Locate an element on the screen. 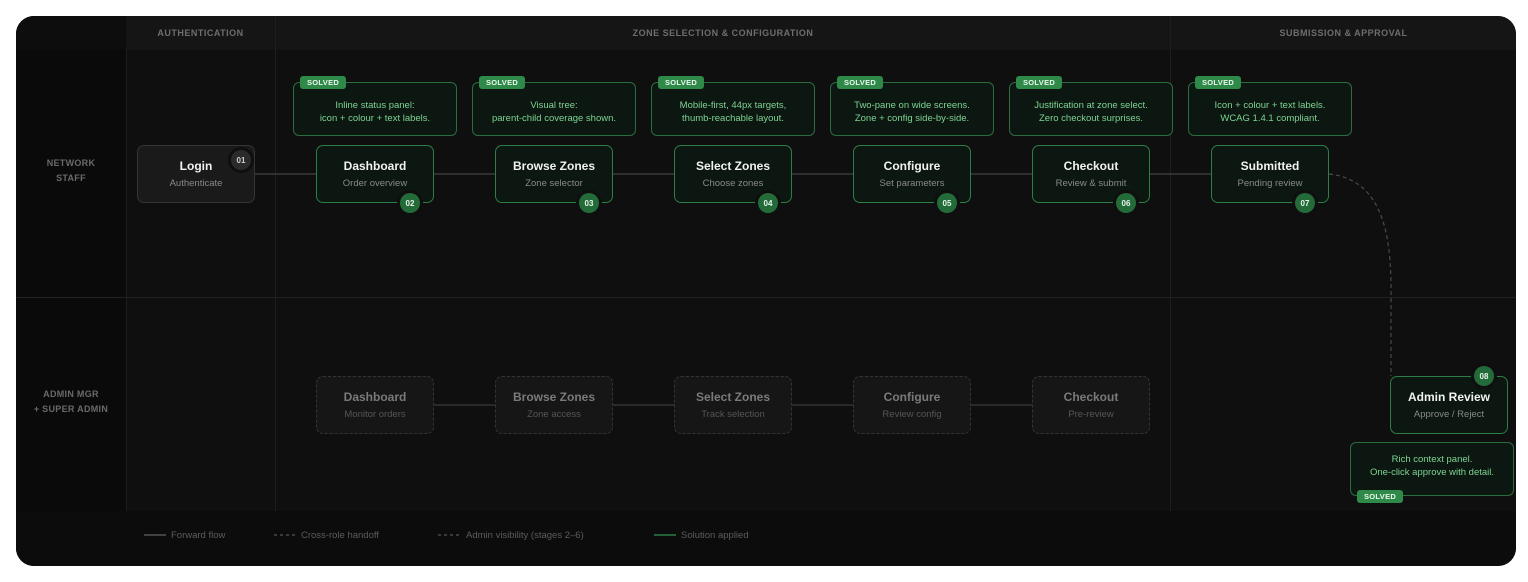 This screenshot has height=582, width=1528. note-line: Two-pane on wide screens. is located at coordinates (912, 105).